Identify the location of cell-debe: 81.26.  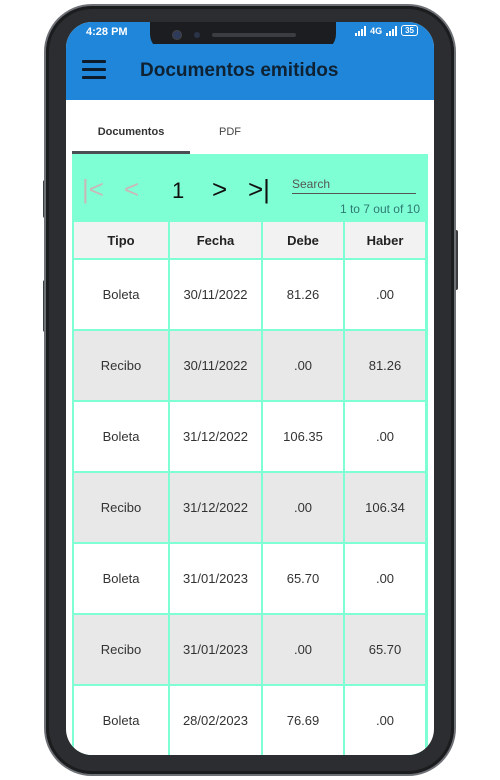
(303, 294).